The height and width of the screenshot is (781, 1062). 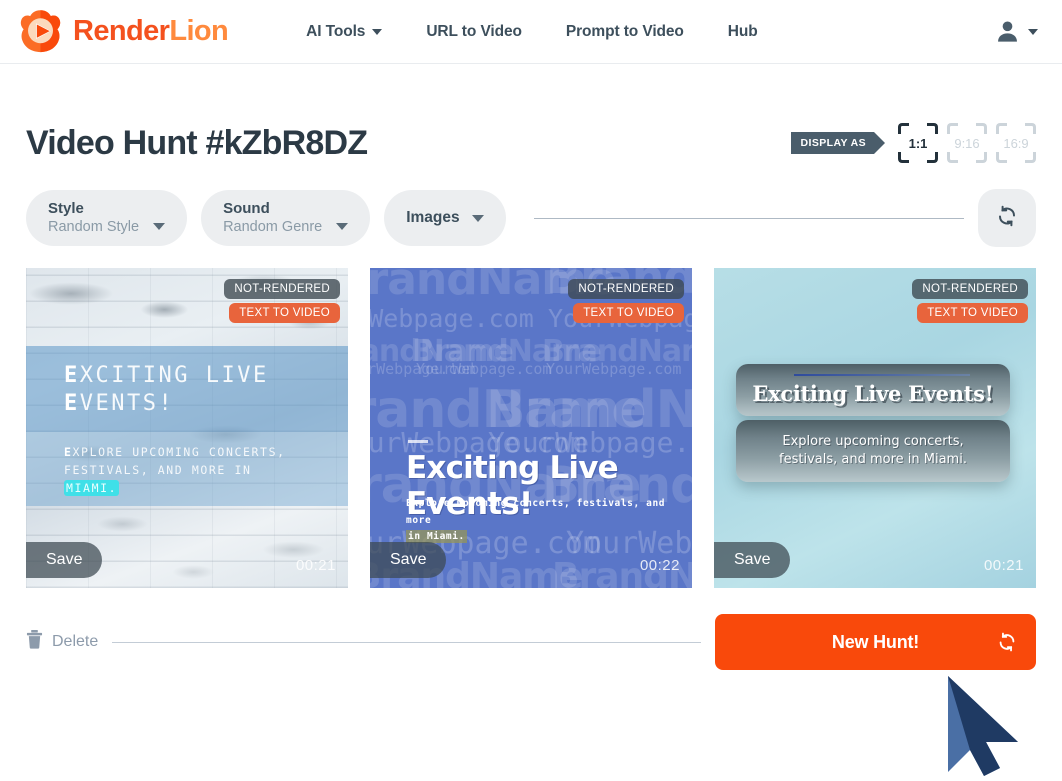 I want to click on nav-item-label: Prompt to Video, so click(x=624, y=31).